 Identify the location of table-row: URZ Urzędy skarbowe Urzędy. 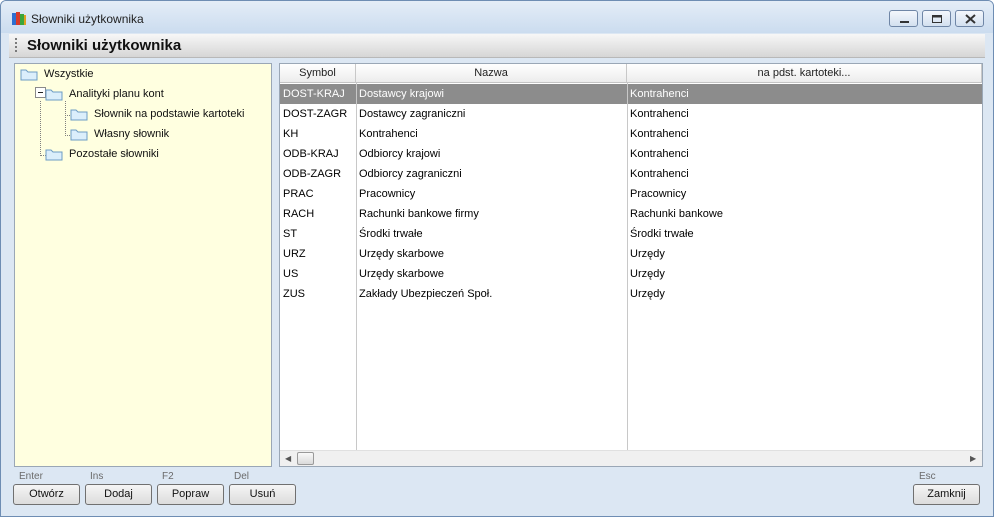
(631, 254).